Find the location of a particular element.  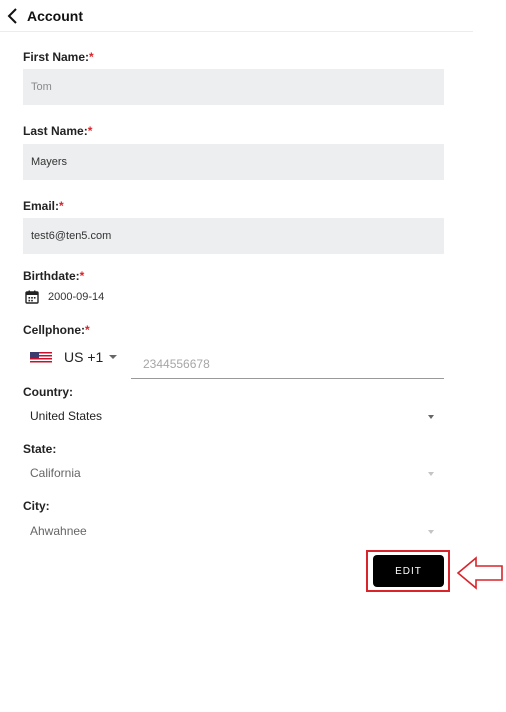

state-select: California is located at coordinates (233, 474).